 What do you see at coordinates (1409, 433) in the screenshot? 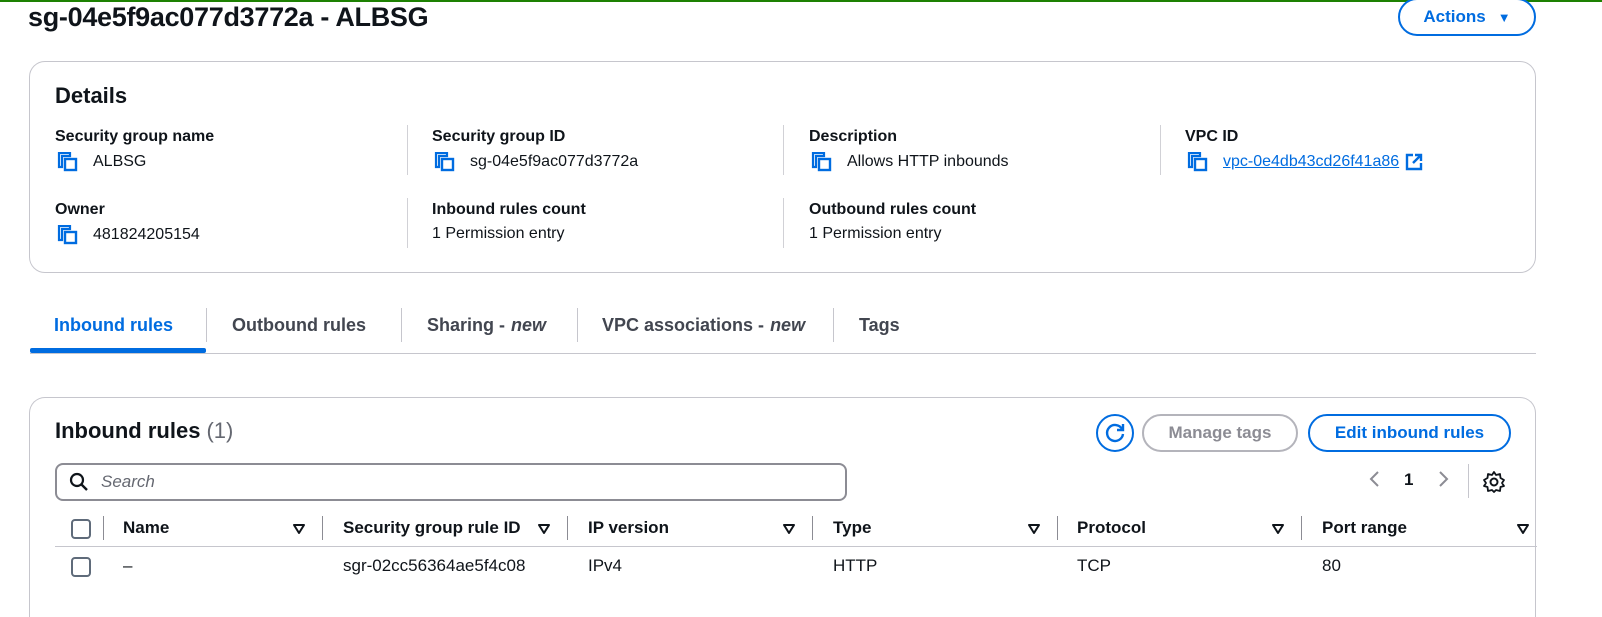
I see `edit-inbound-rules-button: Edit inbound rules` at bounding box center [1409, 433].